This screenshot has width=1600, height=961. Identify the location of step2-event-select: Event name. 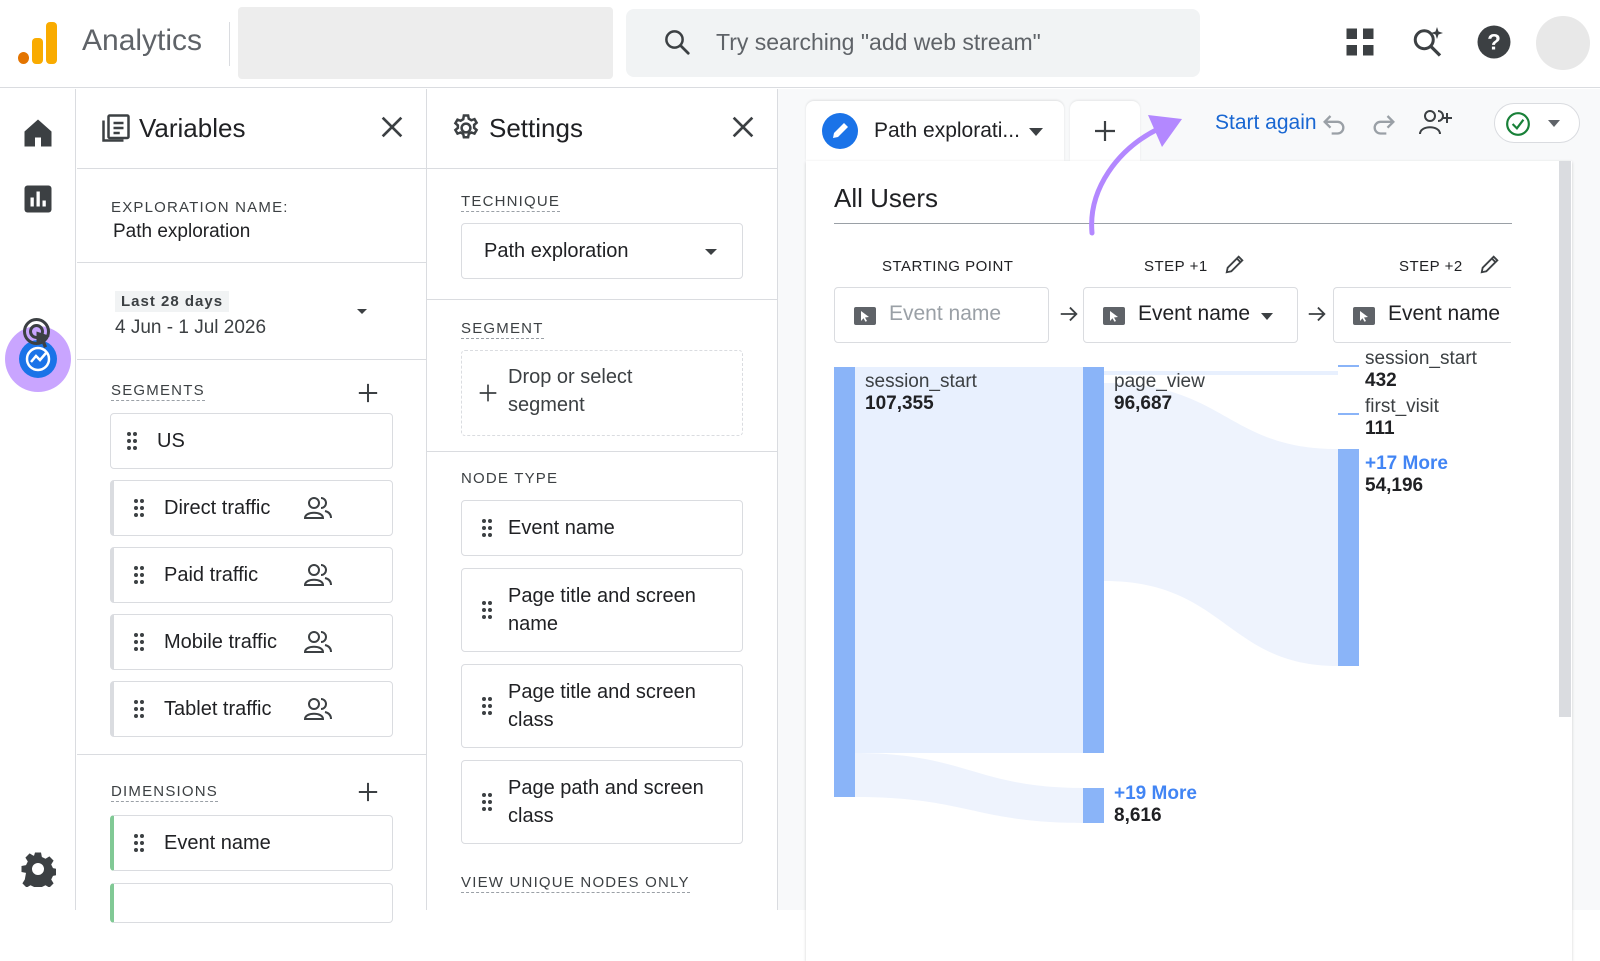
(1422, 315).